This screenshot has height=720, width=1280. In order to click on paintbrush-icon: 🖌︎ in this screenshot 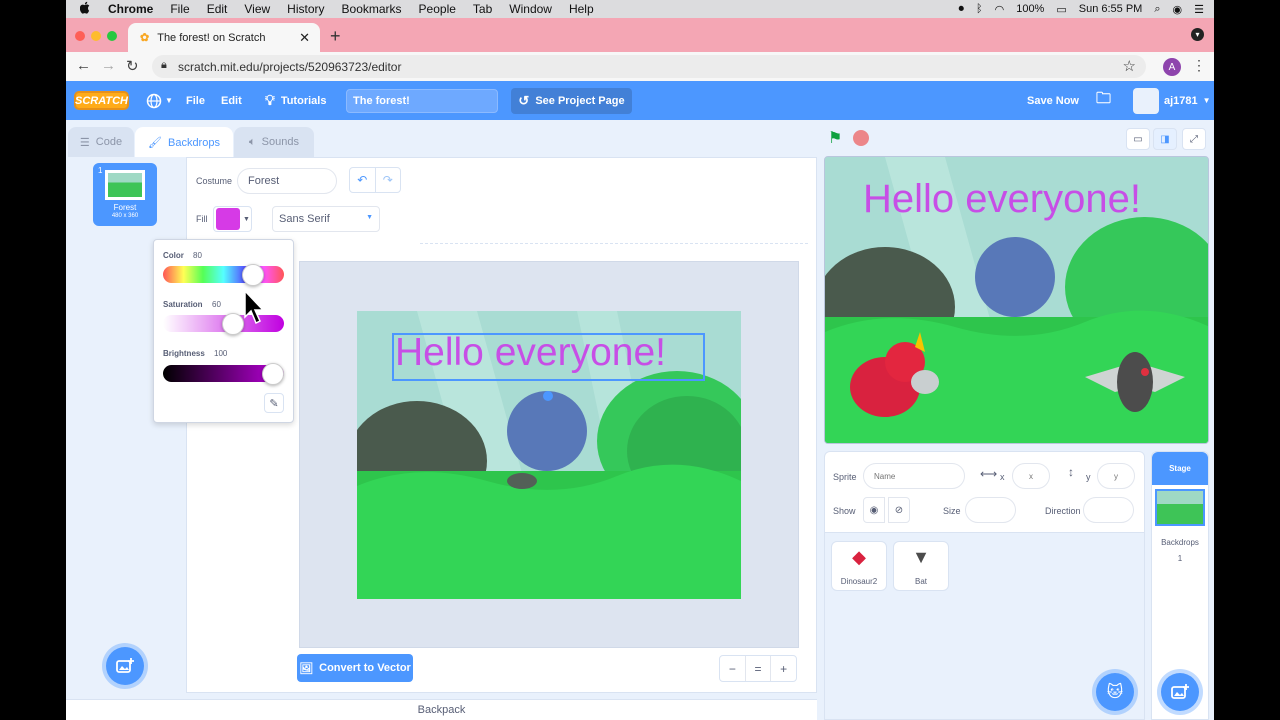, I will do `click(155, 143)`.